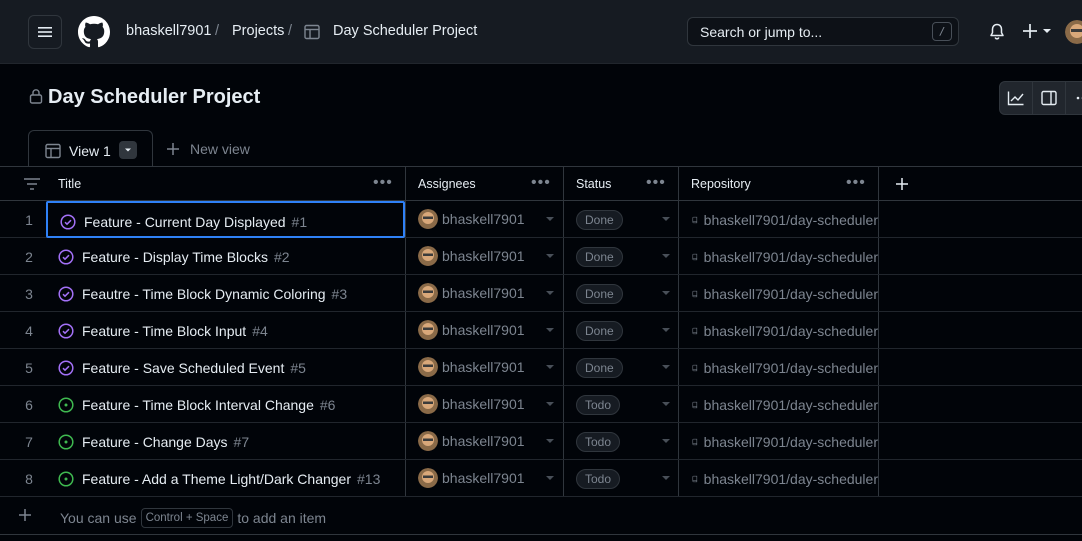  Describe the element at coordinates (1037, 31) in the screenshot. I see `create-new-icon` at that location.